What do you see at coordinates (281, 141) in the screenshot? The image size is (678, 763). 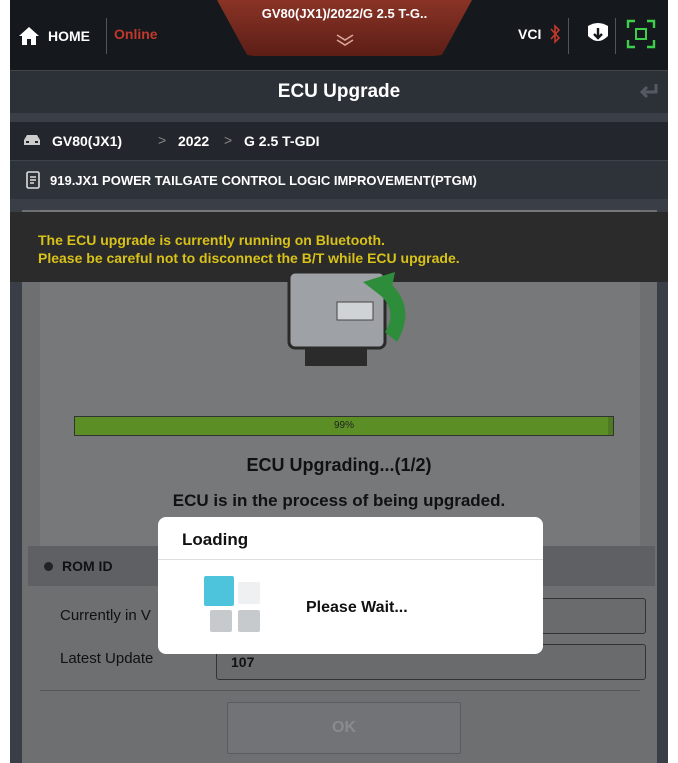 I see `breadcrumb-engine: G 2.5 T-GDI` at bounding box center [281, 141].